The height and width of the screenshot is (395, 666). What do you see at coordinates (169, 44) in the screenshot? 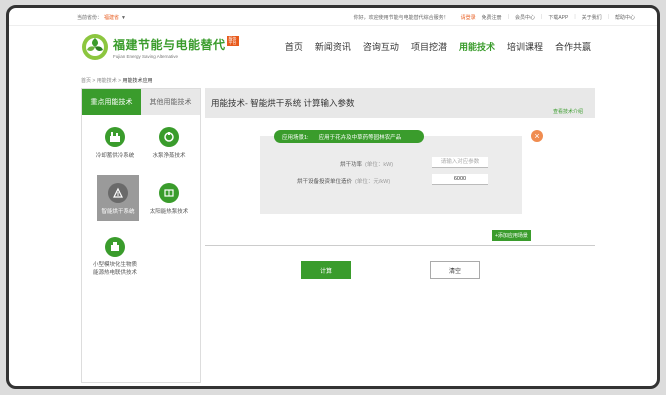
I see `site-title: 福建节能与电能替代` at bounding box center [169, 44].